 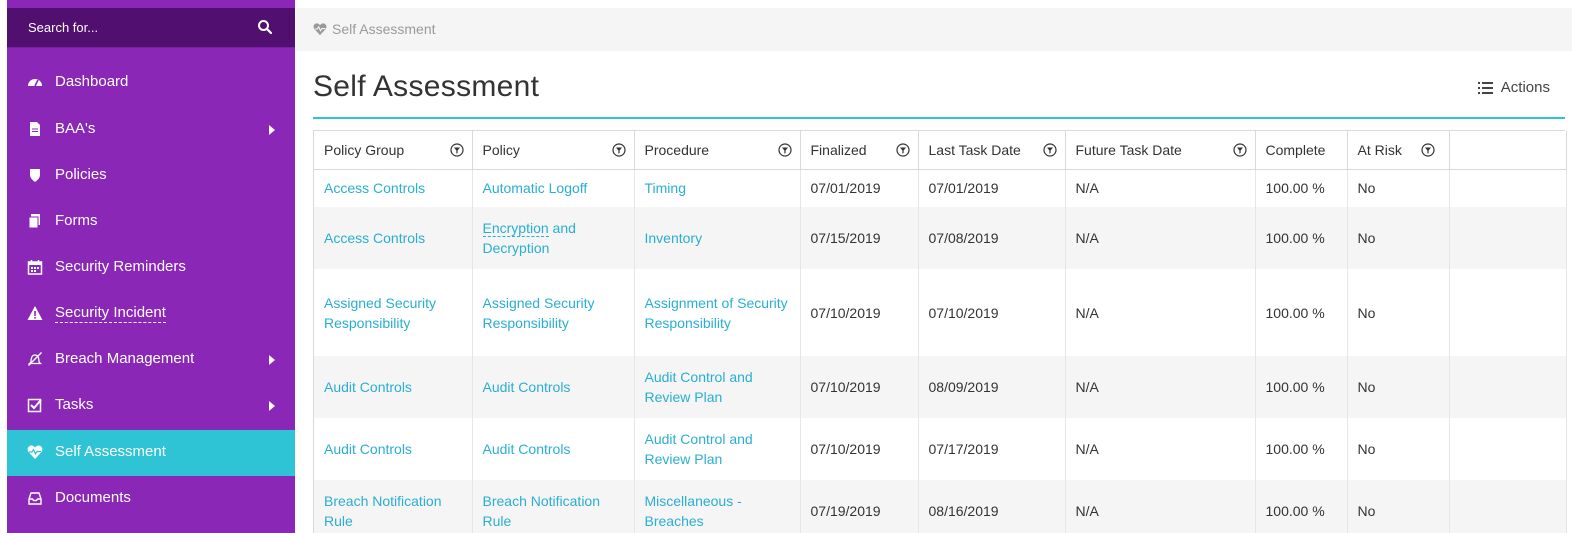 I want to click on sidebar-item-breach-management: Breach Management, so click(x=151, y=360).